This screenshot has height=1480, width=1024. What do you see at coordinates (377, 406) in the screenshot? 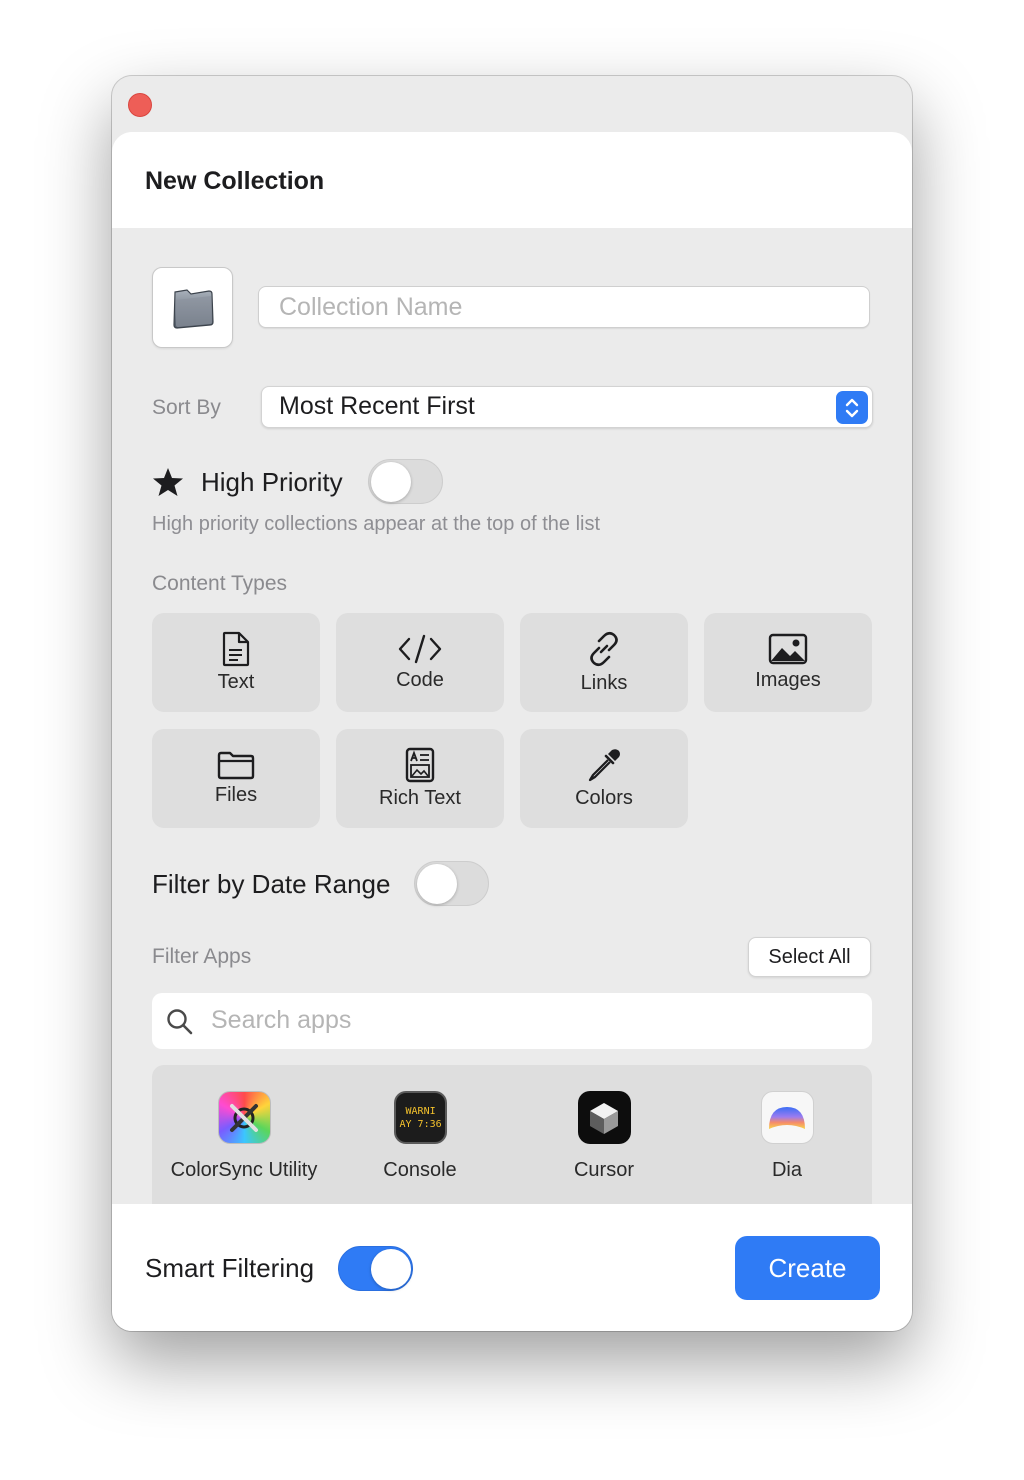
I see `sort-by-value: Most Recent First` at bounding box center [377, 406].